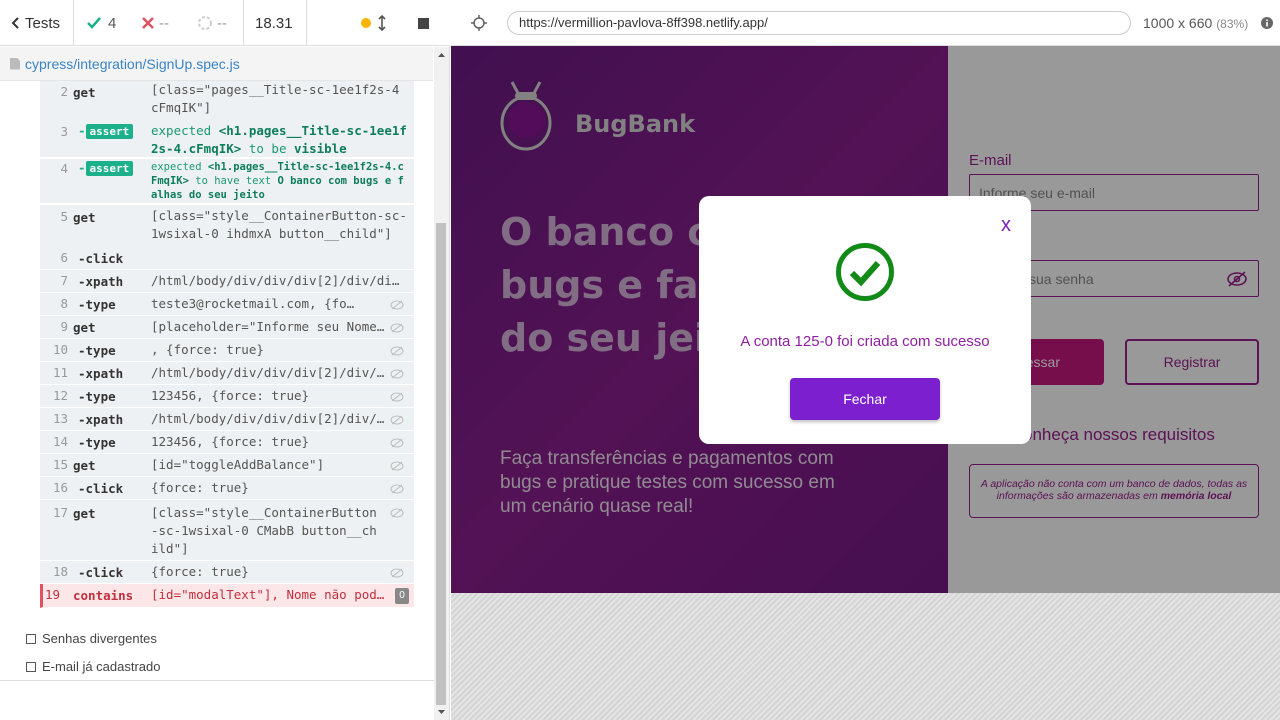  I want to click on tests-nav-button: Tests, so click(35, 23).